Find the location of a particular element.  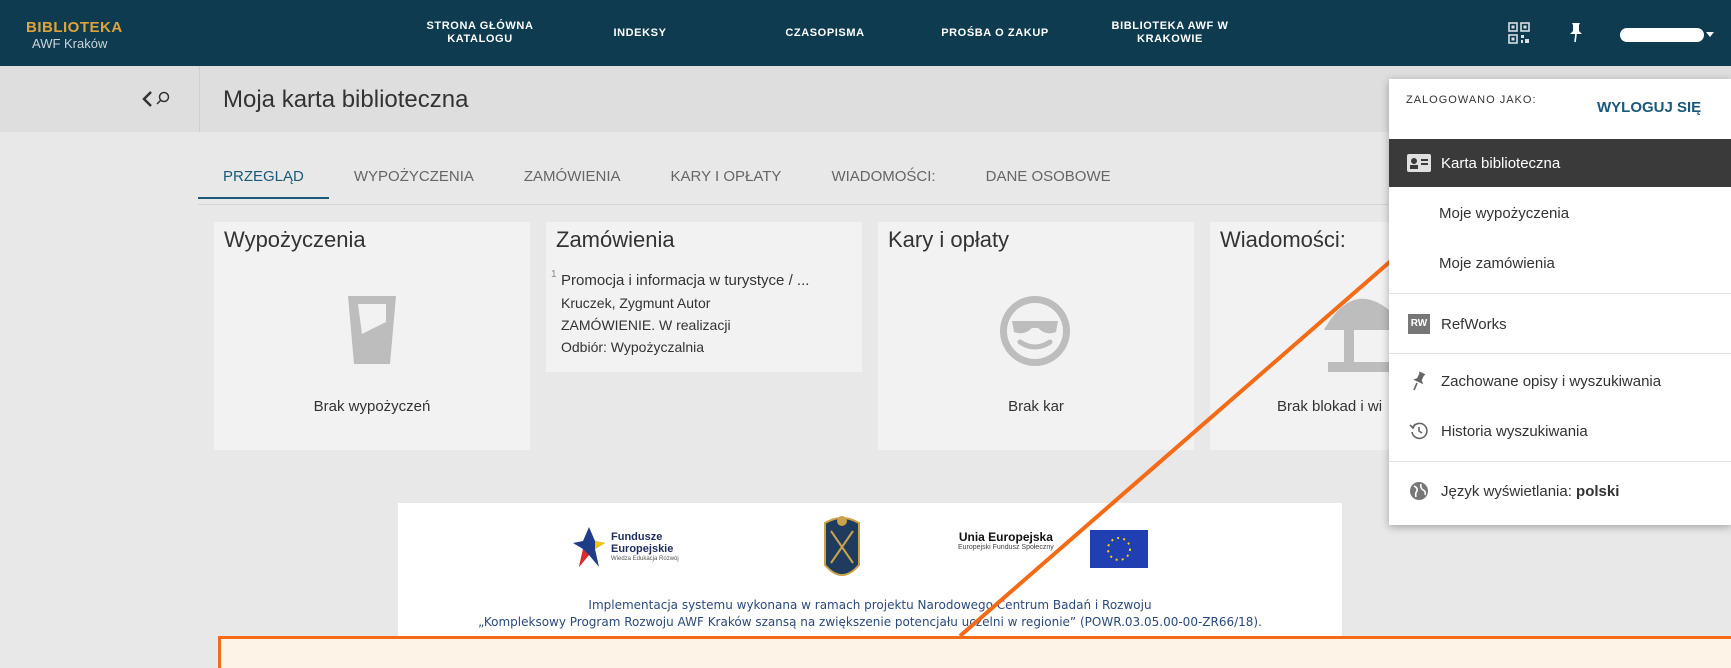

menu-item-my-loans: Moje wypożyczenia is located at coordinates (1560, 213).